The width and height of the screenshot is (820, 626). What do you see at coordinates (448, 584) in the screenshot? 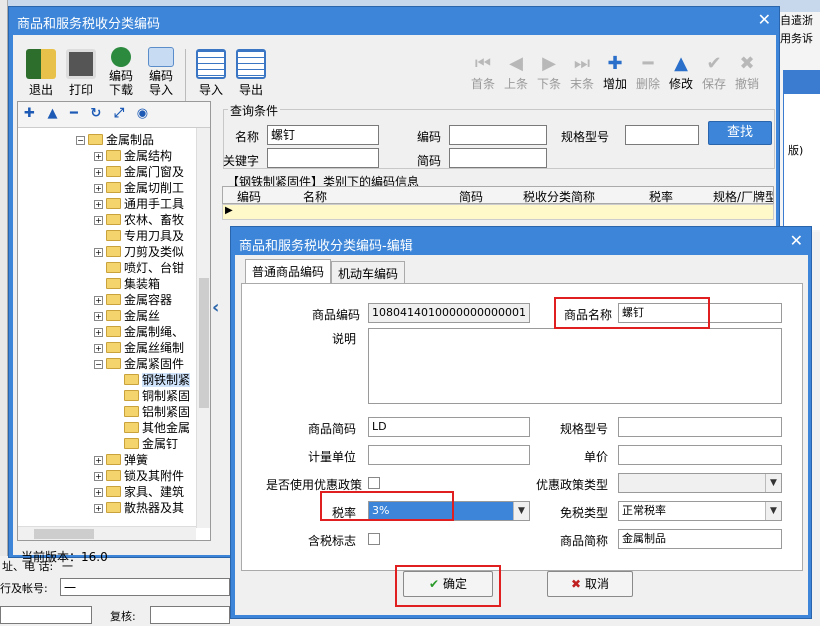
I see `ok-button: ✔ 确定` at bounding box center [448, 584].